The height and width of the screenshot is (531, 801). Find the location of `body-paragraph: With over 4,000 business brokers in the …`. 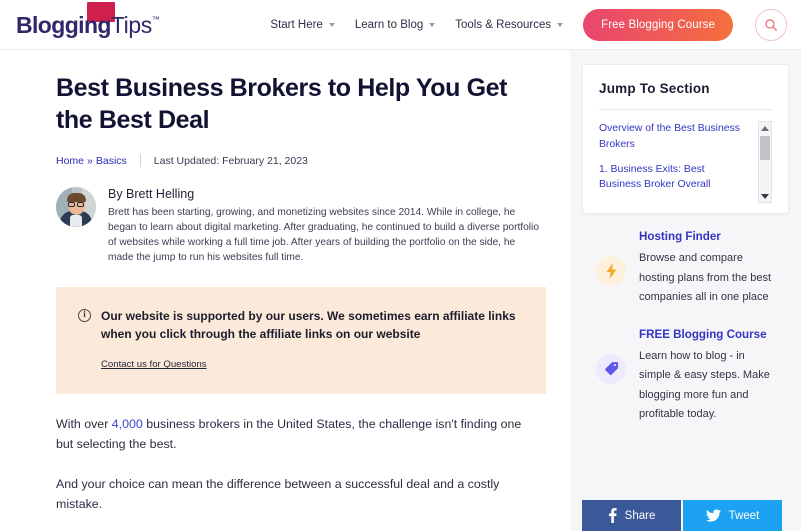

body-paragraph: With over 4,000 business brokers in the … is located at coordinates (291, 434).